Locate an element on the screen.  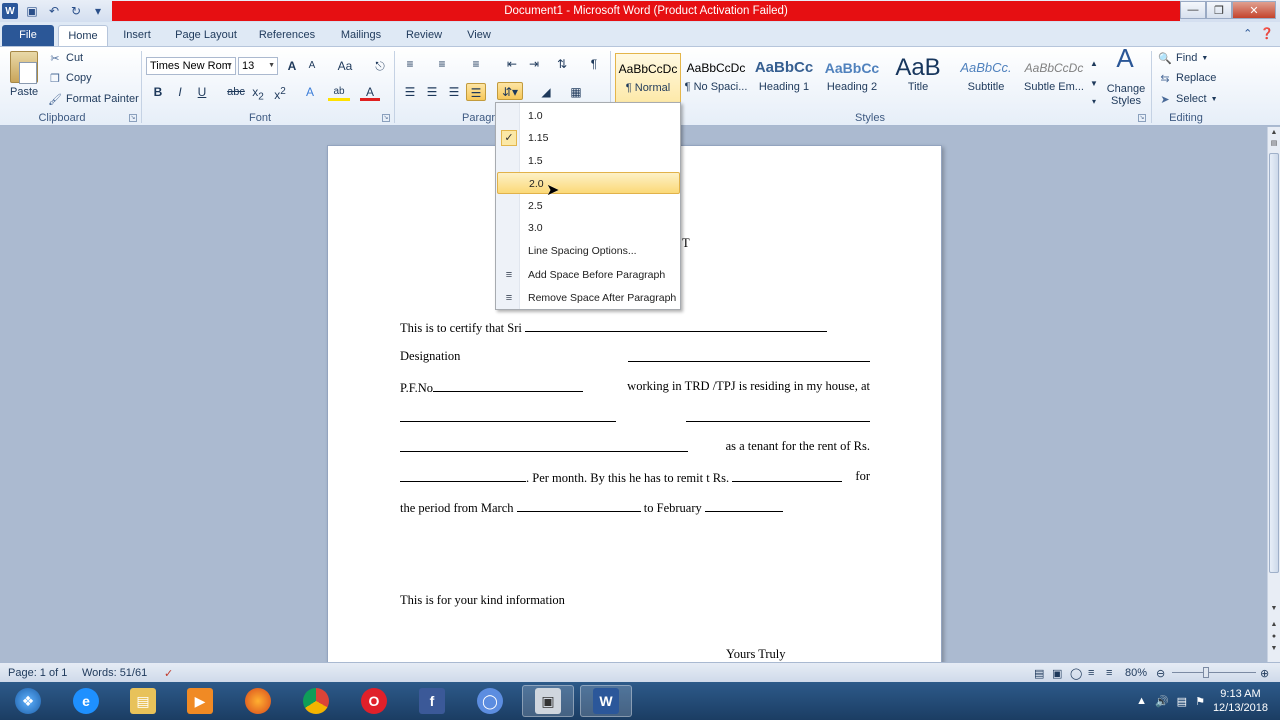
ruler-toggle-icon: ▤ is located at coordinates (1274, 144).